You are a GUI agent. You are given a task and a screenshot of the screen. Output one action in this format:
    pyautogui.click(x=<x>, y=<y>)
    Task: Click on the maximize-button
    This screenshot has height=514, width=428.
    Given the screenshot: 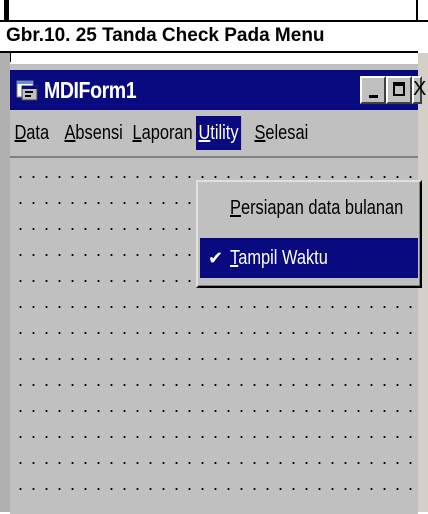 What is the action you would take?
    pyautogui.click(x=399, y=90)
    